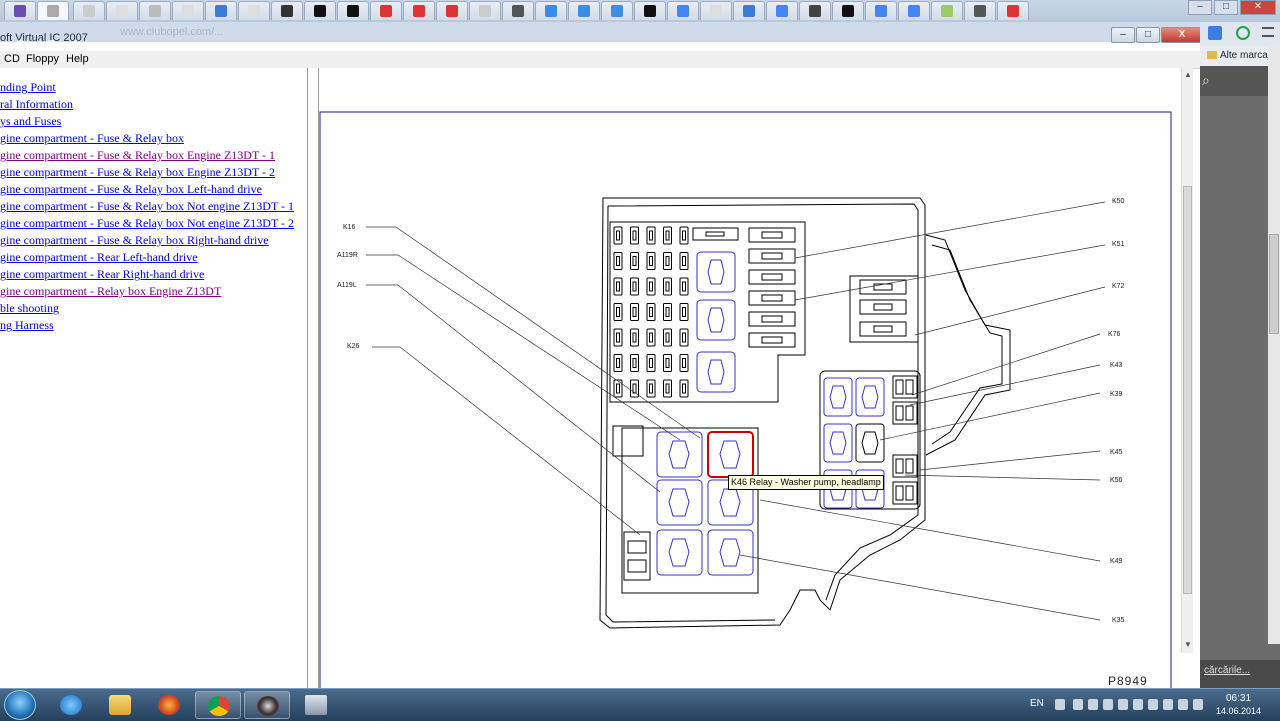  What do you see at coordinates (169, 705) in the screenshot?
I see `taskbar-firefox` at bounding box center [169, 705].